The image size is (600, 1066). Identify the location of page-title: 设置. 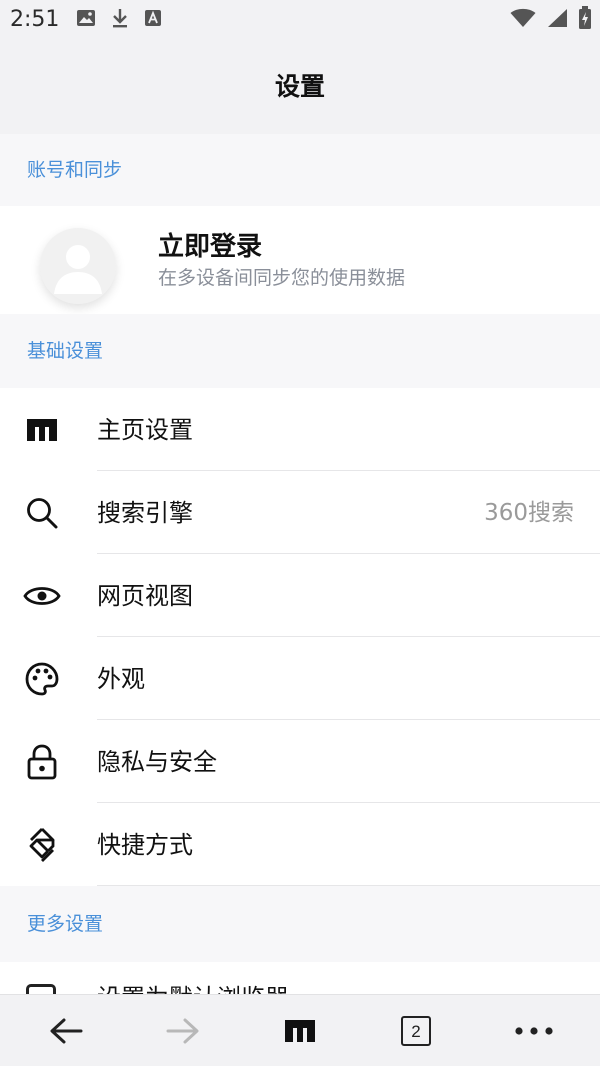
(299, 86).